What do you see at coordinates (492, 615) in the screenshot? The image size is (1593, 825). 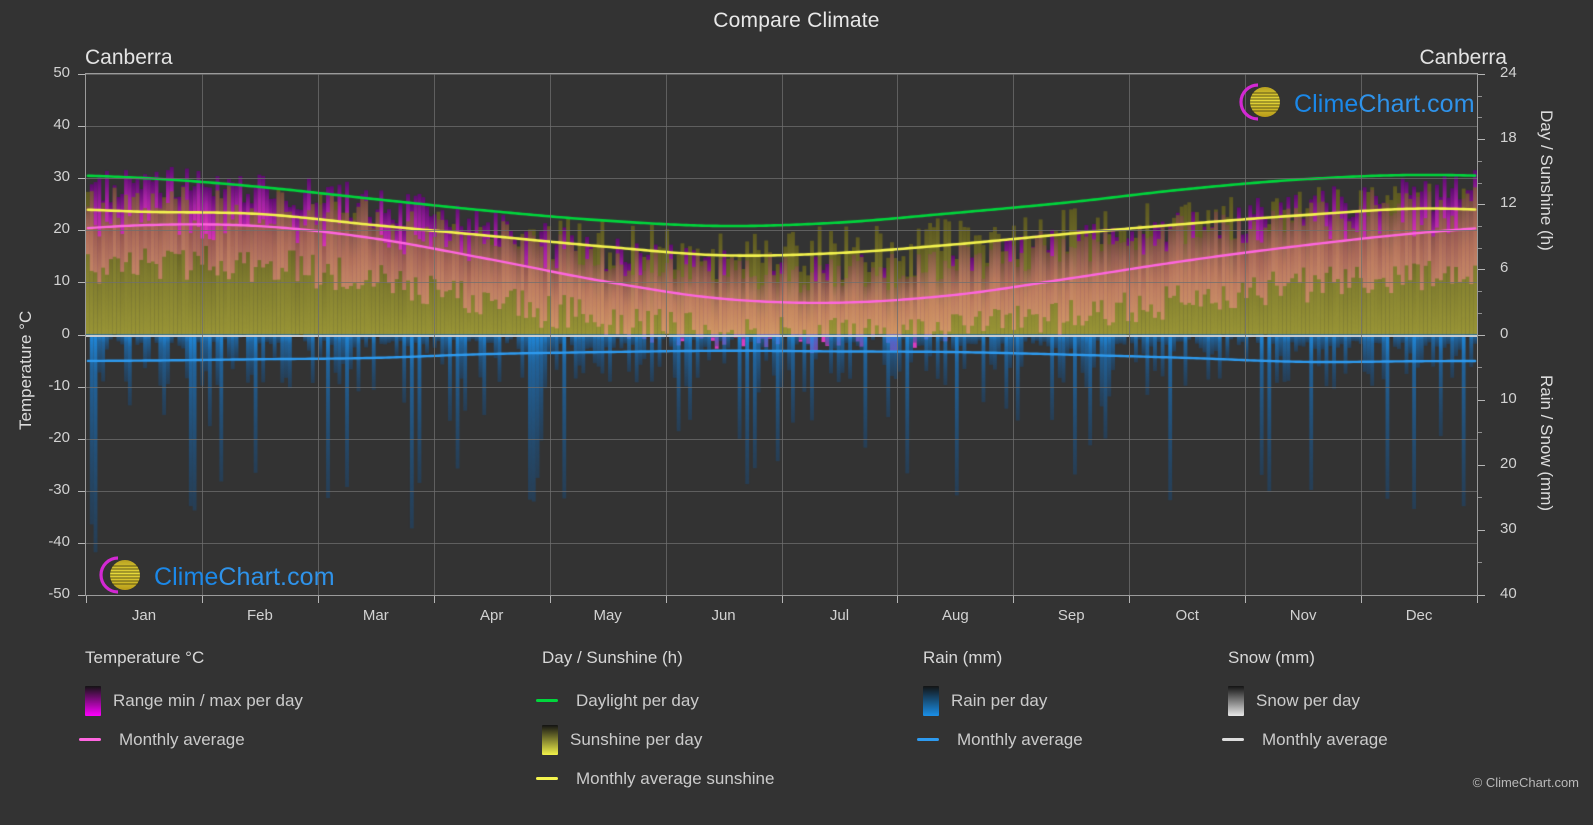 I see `x-axis-tick-label: Apr` at bounding box center [492, 615].